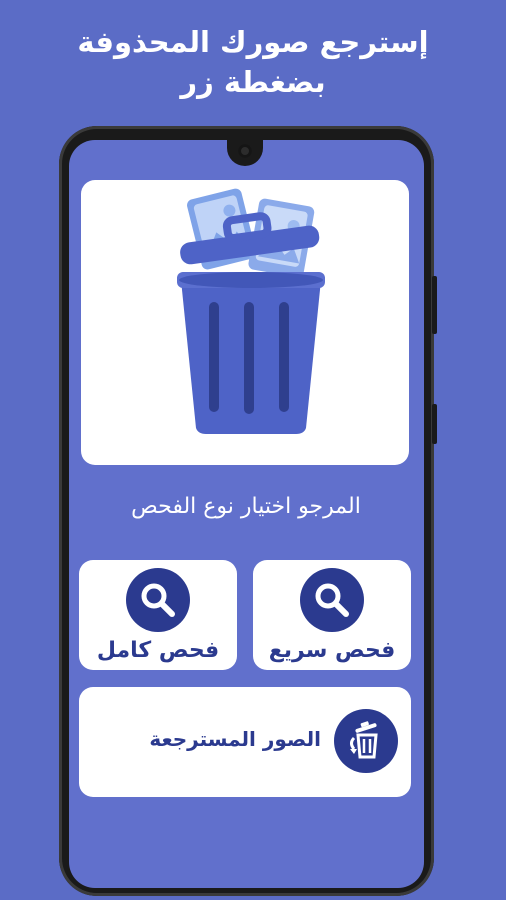  I want to click on full-scan-button: فحص كامل, so click(158, 615).